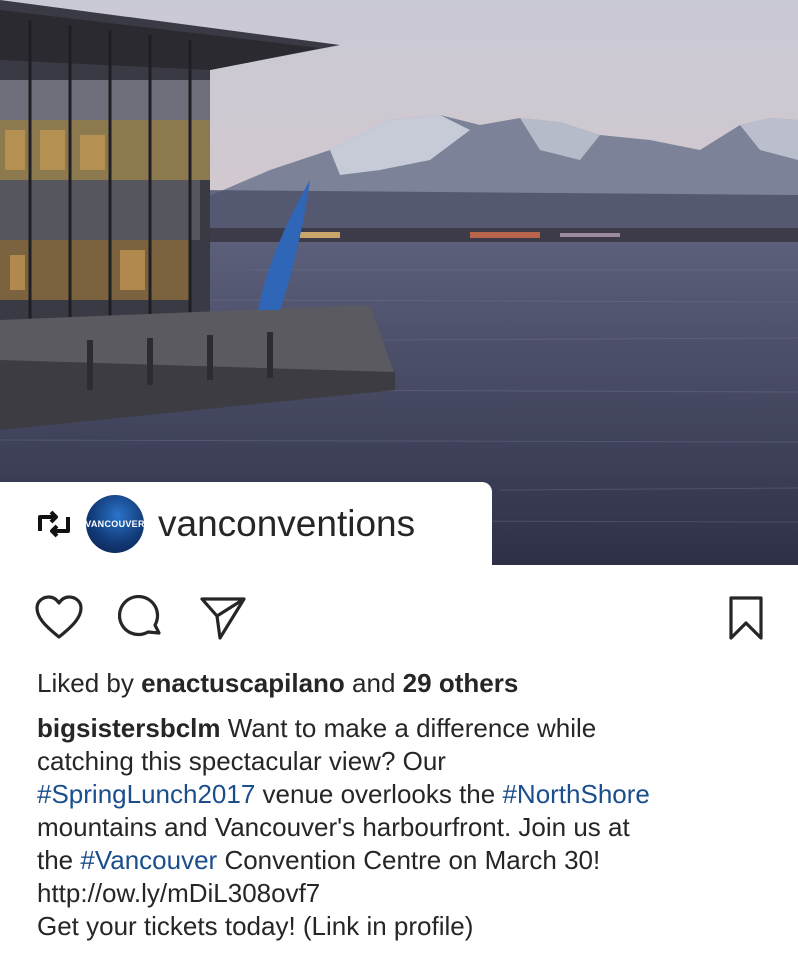 This screenshot has width=798, height=971. Describe the element at coordinates (399, 620) in the screenshot. I see `action-bar` at that location.